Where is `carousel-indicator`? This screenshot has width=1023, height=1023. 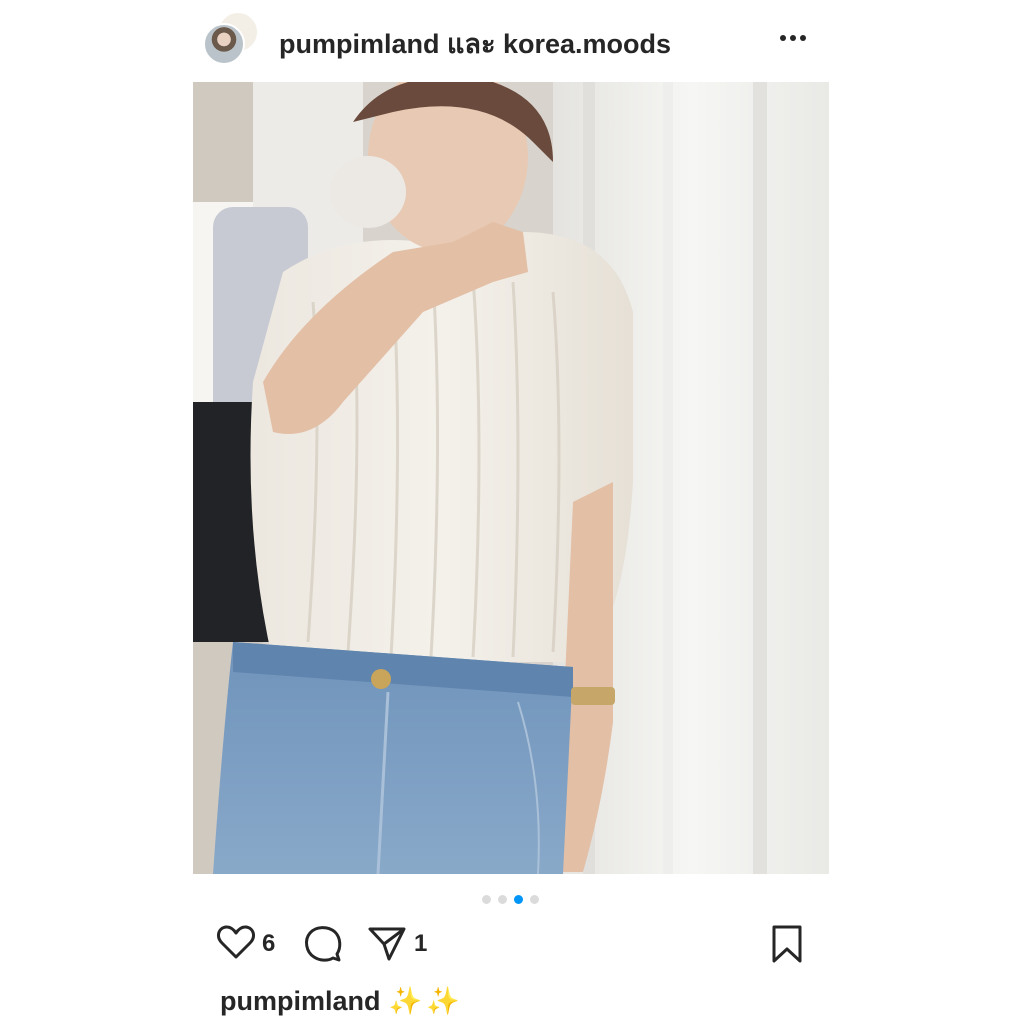
carousel-indicator is located at coordinates (514, 899).